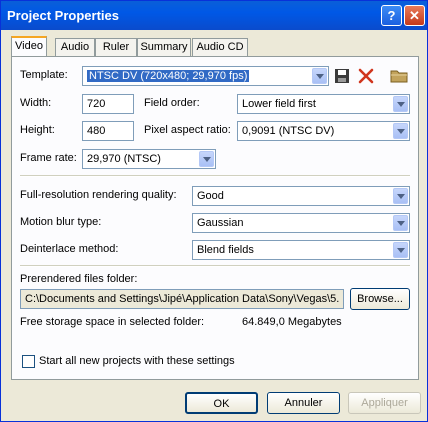  What do you see at coordinates (108, 104) in the screenshot?
I see `width-input: 720` at bounding box center [108, 104].